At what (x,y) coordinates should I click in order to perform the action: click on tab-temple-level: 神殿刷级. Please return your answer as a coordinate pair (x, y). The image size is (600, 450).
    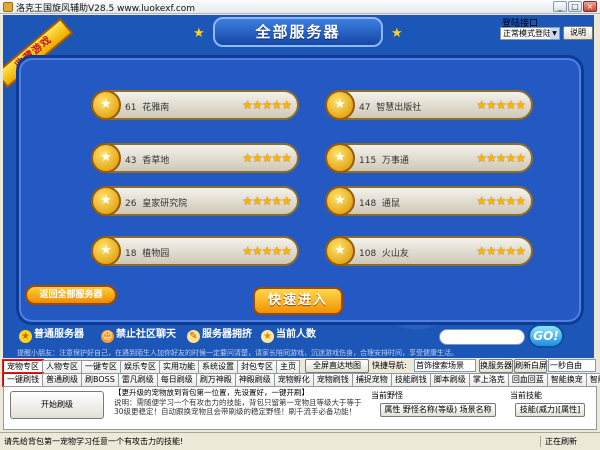
    Looking at the image, I should click on (254, 379).